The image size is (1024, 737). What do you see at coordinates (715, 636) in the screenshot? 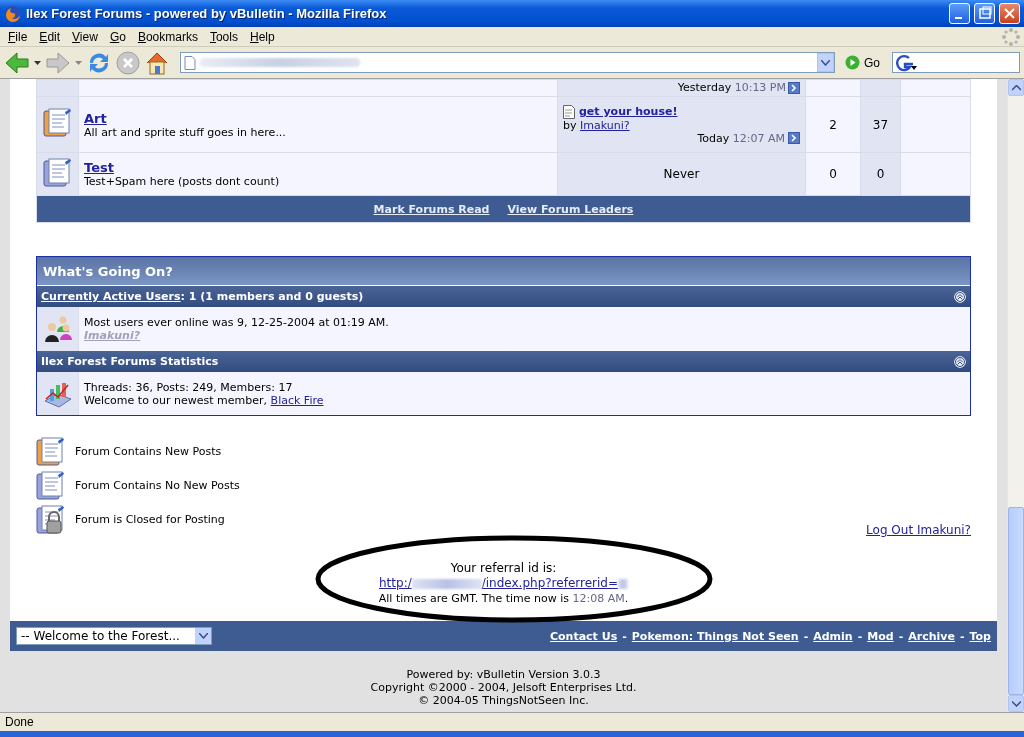
I see `footer-link: Pokemon: Things Not Seen` at bounding box center [715, 636].